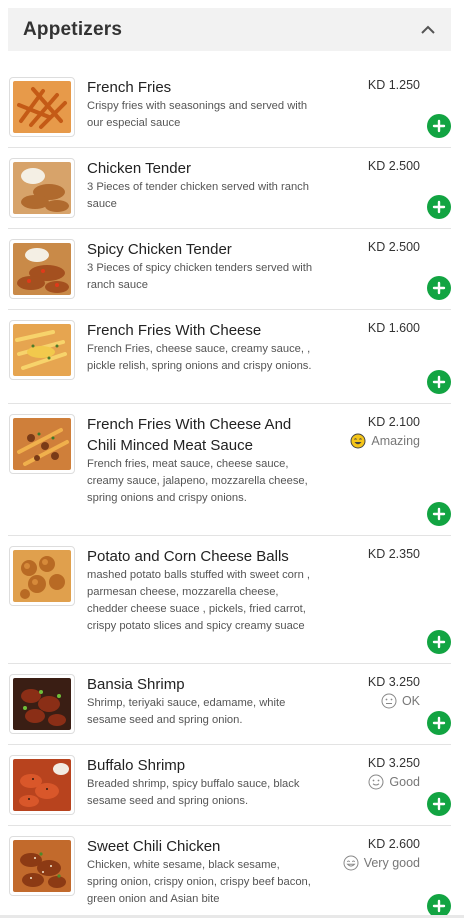 The image size is (464, 918). What do you see at coordinates (358, 441) in the screenshot?
I see `amazing-face-icon` at bounding box center [358, 441].